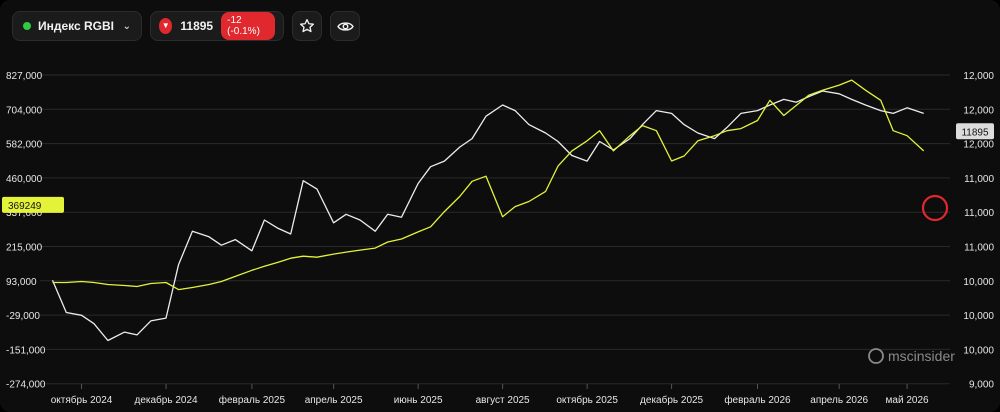 The image size is (1000, 412). I want to click on left-axis-tick: -274,000, so click(26, 385).